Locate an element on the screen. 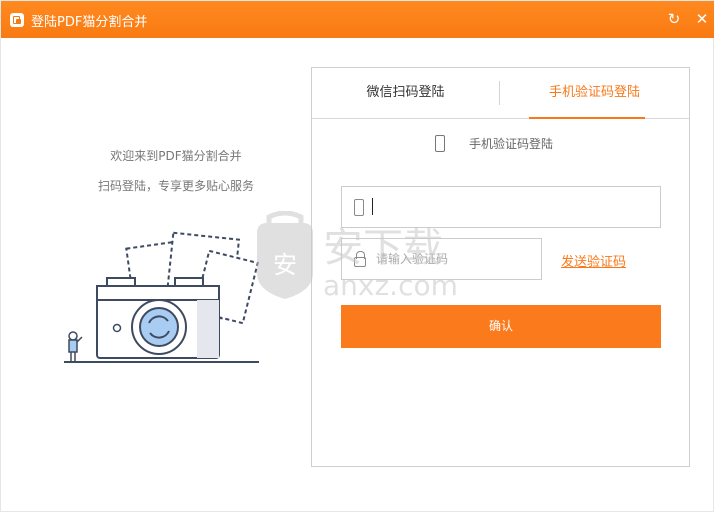 The height and width of the screenshot is (512, 714). camera-button is located at coordinates (117, 328).